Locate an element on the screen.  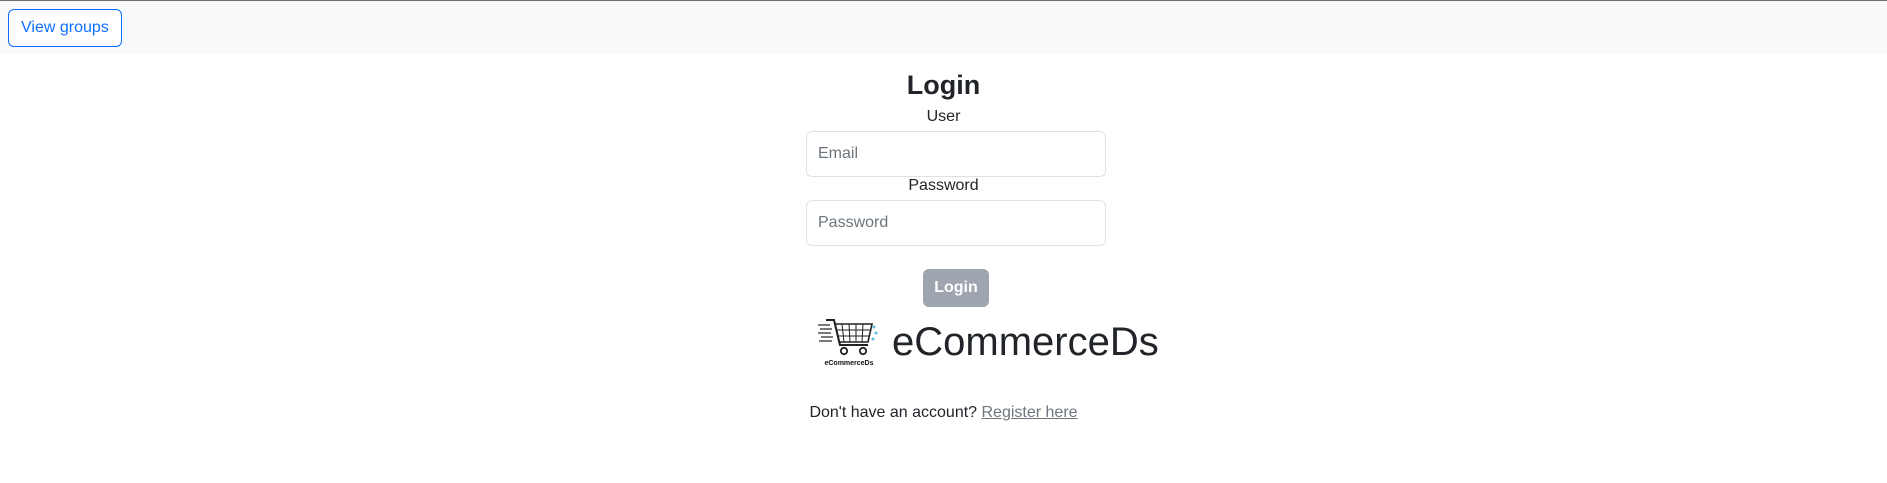
view-groups-button: View groups is located at coordinates (65, 28).